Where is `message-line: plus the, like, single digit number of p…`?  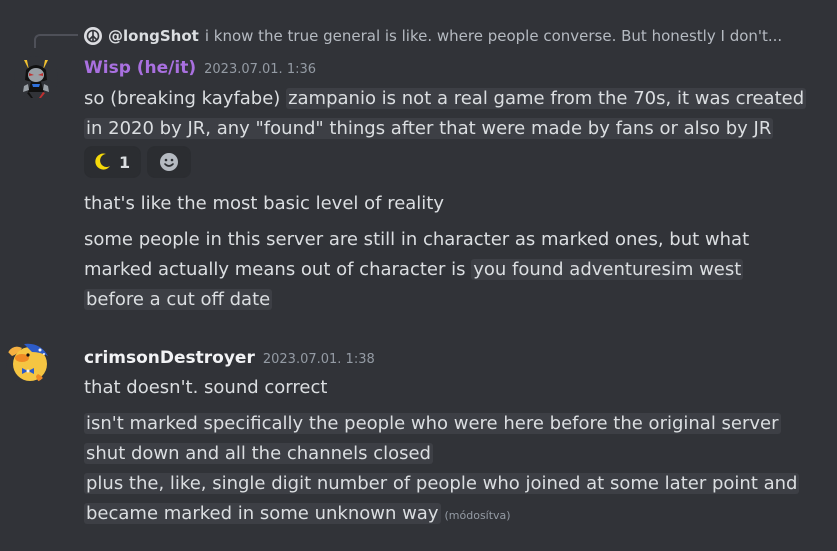
message-line: plus the, like, single digit number of p… is located at coordinates (442, 484).